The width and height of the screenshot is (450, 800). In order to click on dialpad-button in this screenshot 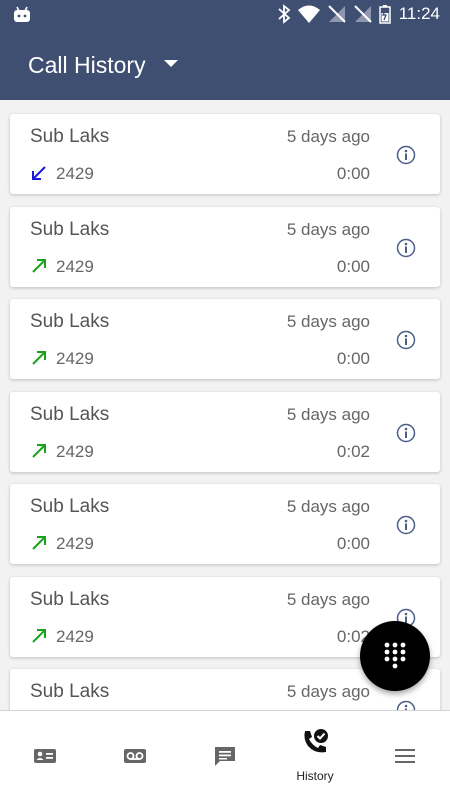, I will do `click(395, 656)`.